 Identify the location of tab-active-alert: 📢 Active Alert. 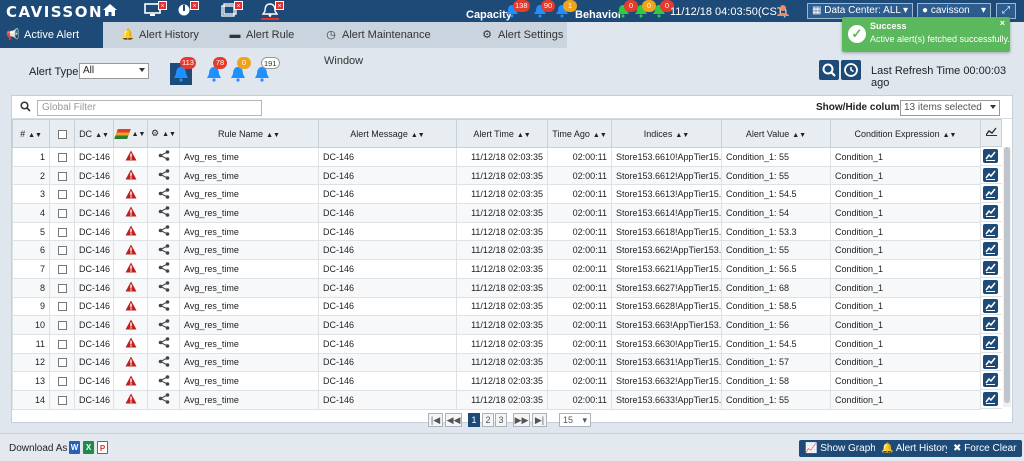
(51, 35).